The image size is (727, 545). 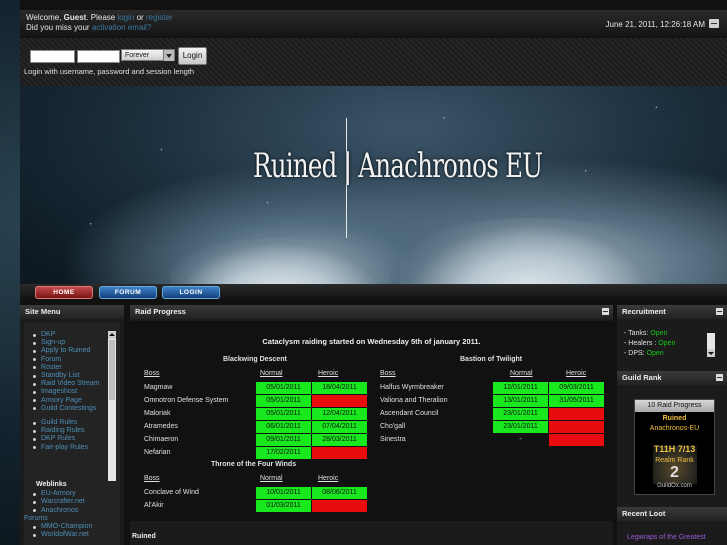 What do you see at coordinates (192, 56) in the screenshot?
I see `login-button: Login` at bounding box center [192, 56].